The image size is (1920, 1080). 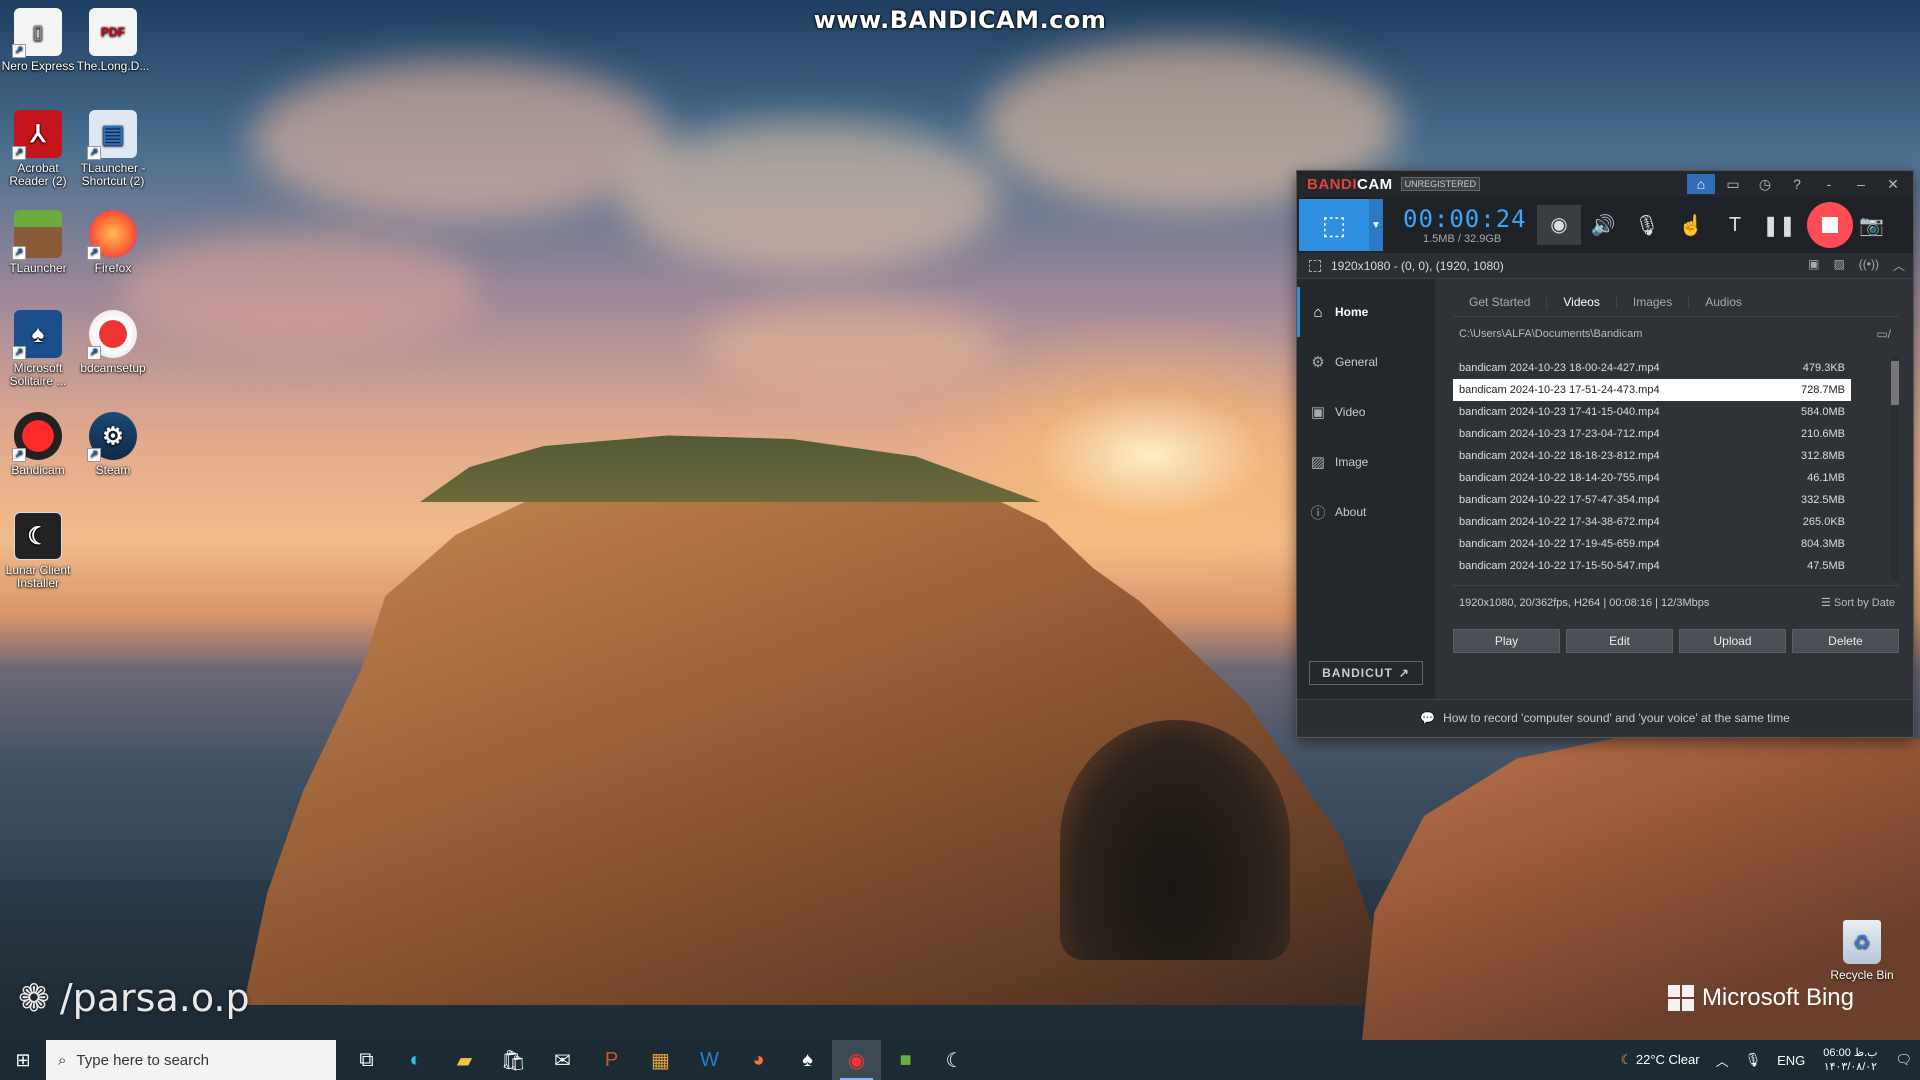 What do you see at coordinates (1676, 334) in the screenshot?
I see `output-folder-path: C:\Users\ALFA\Documents\Bandicam ▭/` at bounding box center [1676, 334].